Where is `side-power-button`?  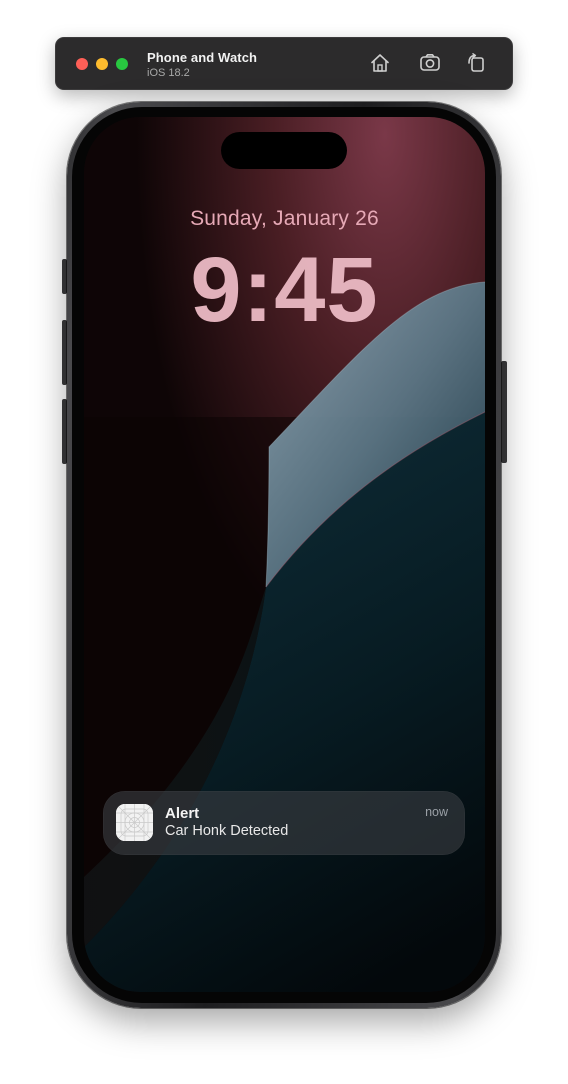 side-power-button is located at coordinates (504, 412).